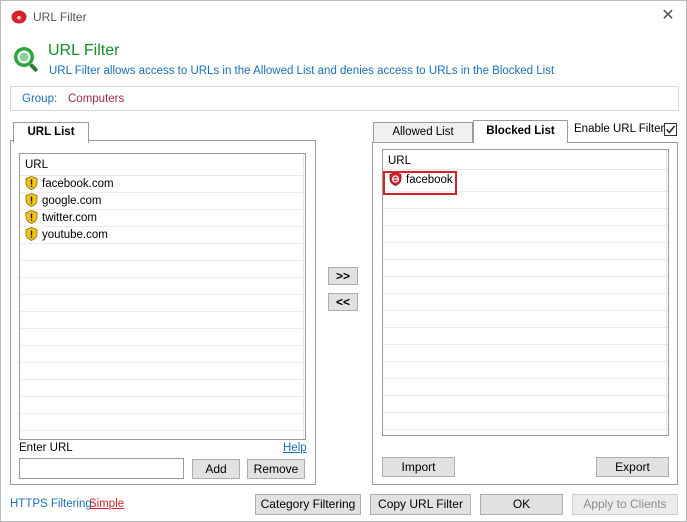 The height and width of the screenshot is (522, 687). Describe the element at coordinates (308, 504) in the screenshot. I see `category-filtering-button: Category Filtering` at that location.